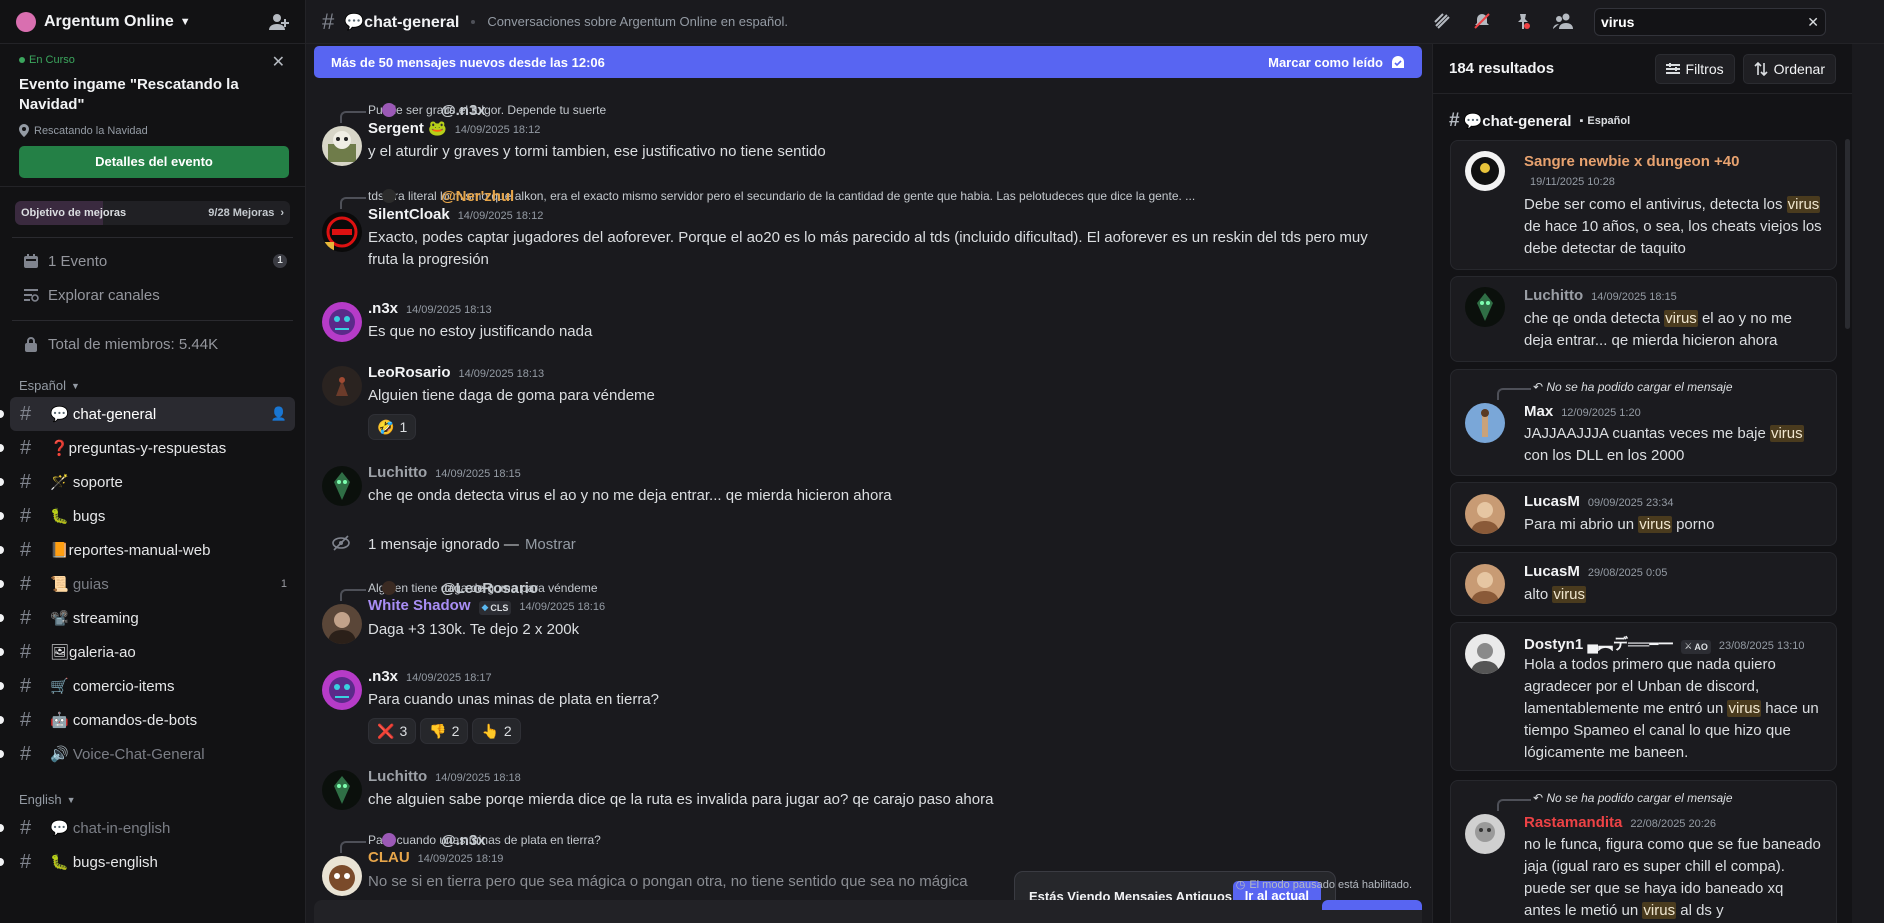 The height and width of the screenshot is (923, 1884). What do you see at coordinates (279, 414) in the screenshot?
I see `invite-icon: 👤` at bounding box center [279, 414].